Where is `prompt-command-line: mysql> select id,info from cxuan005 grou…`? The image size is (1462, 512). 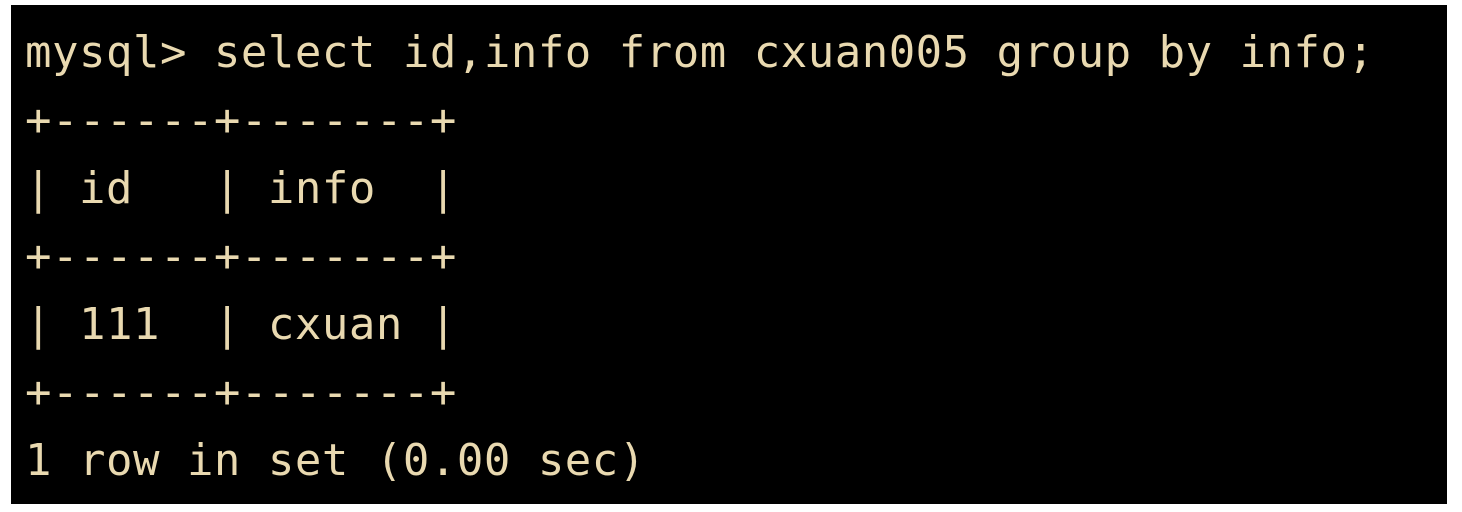
prompt-command-line: mysql> select id,info from cxuan005 grou… is located at coordinates (700, 52).